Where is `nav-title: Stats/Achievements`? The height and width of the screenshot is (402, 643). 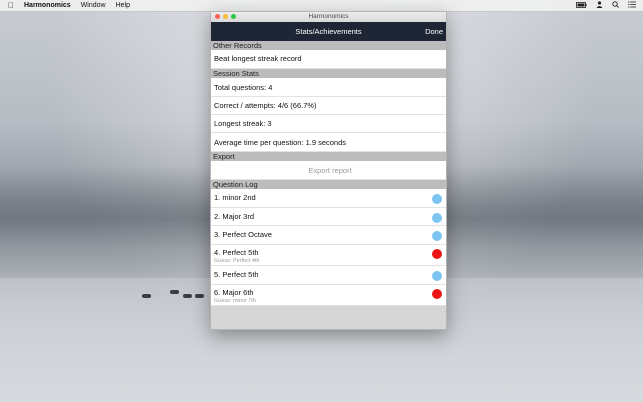 nav-title: Stats/Achievements is located at coordinates (328, 31).